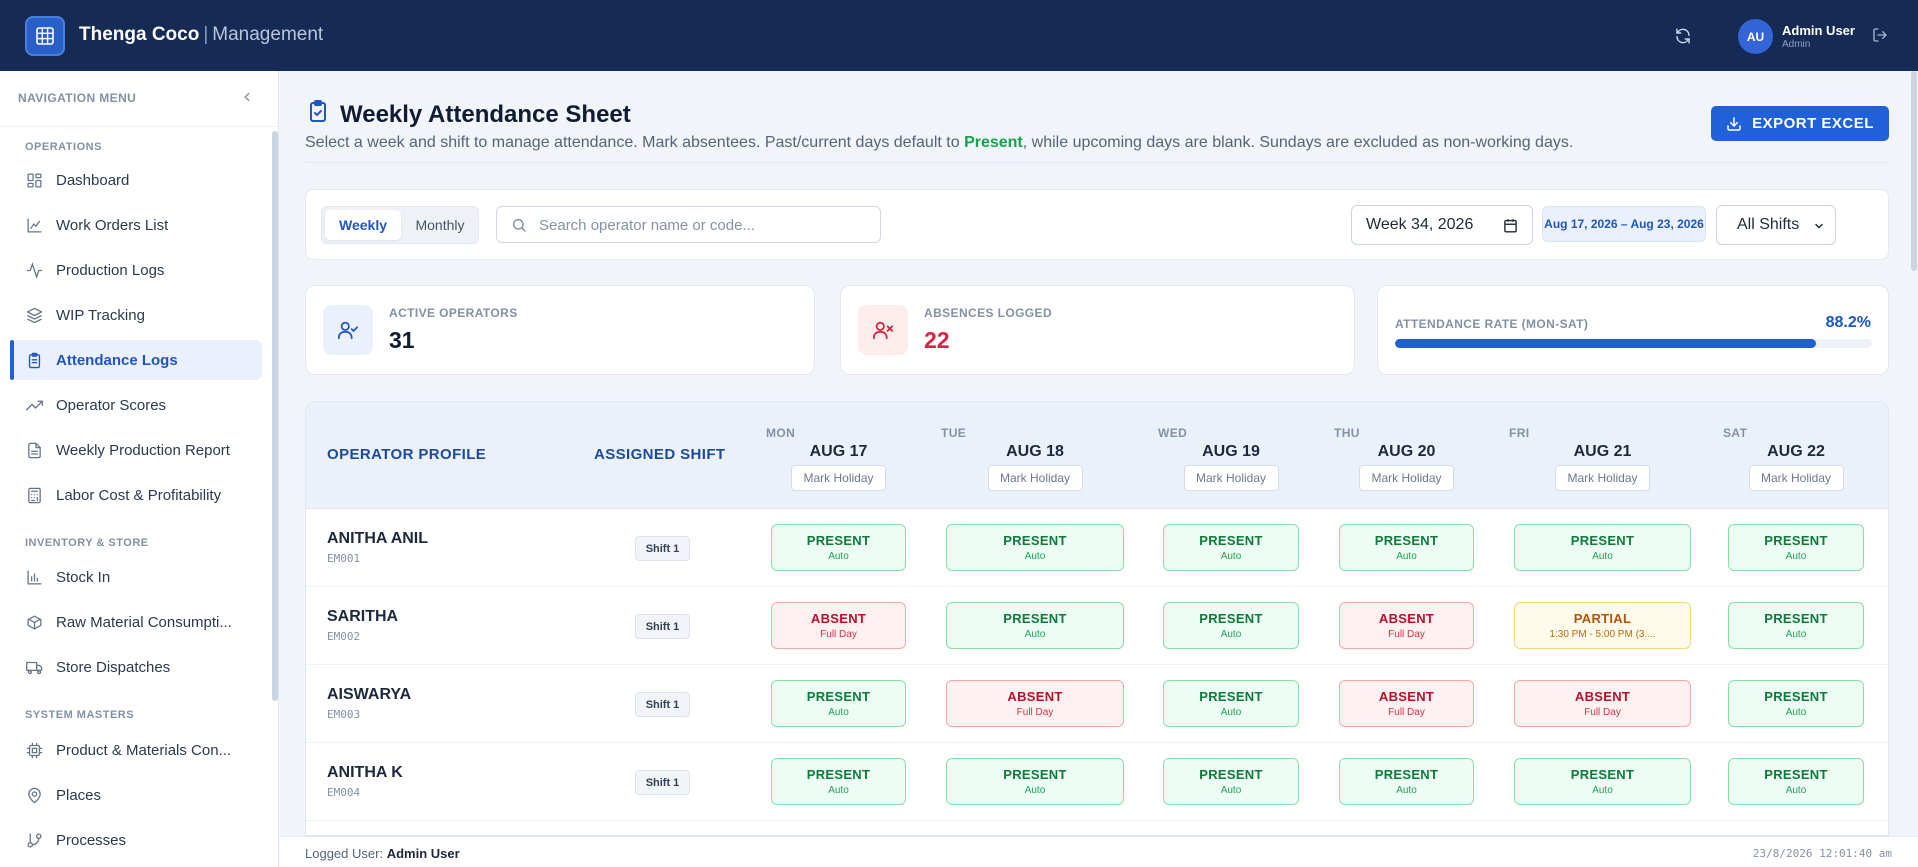 This screenshot has height=867, width=1918. What do you see at coordinates (378, 538) in the screenshot?
I see `operator-name: ANITHA ANIL` at bounding box center [378, 538].